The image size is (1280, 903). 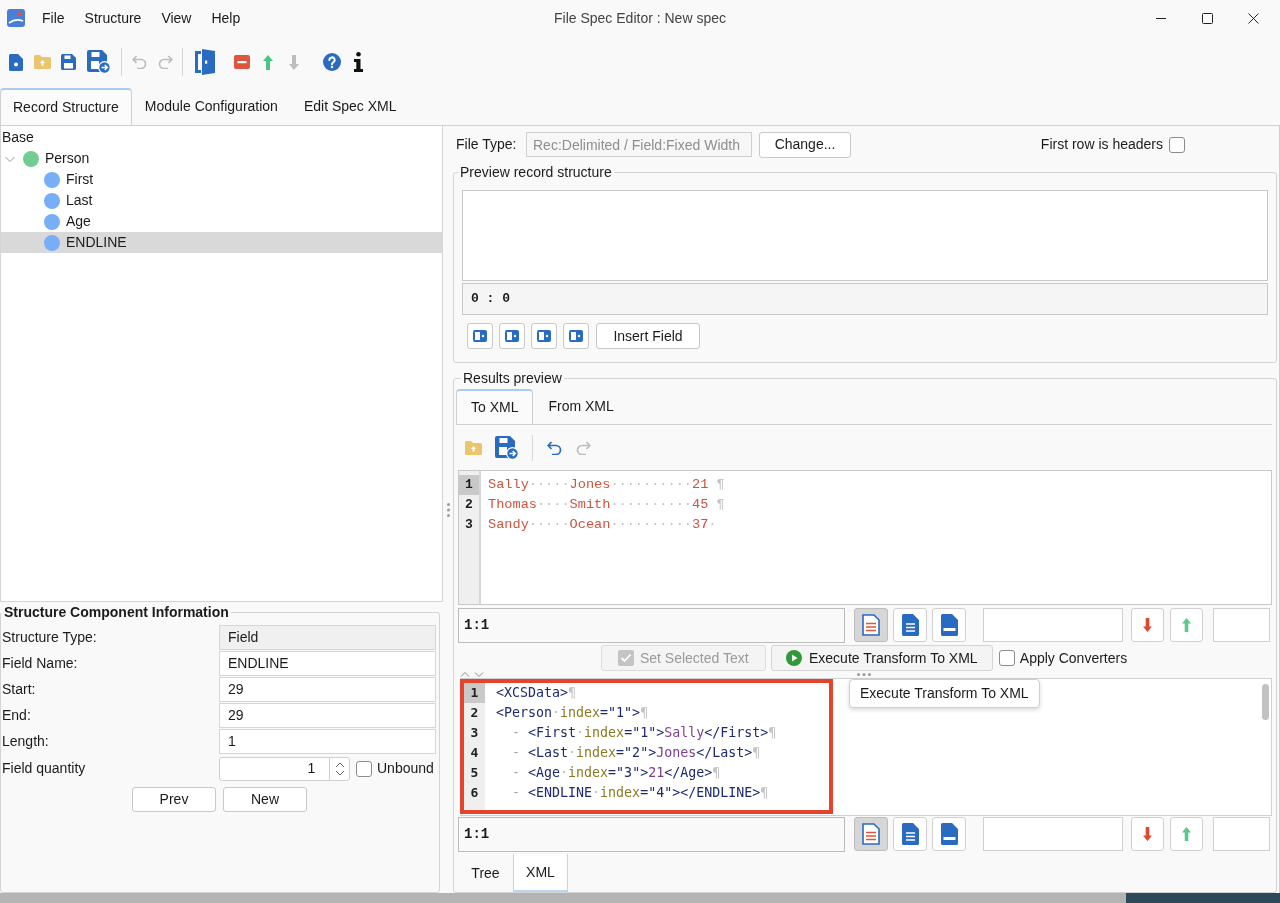 What do you see at coordinates (648, 336) in the screenshot?
I see `insert-field-button: Insert Field` at bounding box center [648, 336].